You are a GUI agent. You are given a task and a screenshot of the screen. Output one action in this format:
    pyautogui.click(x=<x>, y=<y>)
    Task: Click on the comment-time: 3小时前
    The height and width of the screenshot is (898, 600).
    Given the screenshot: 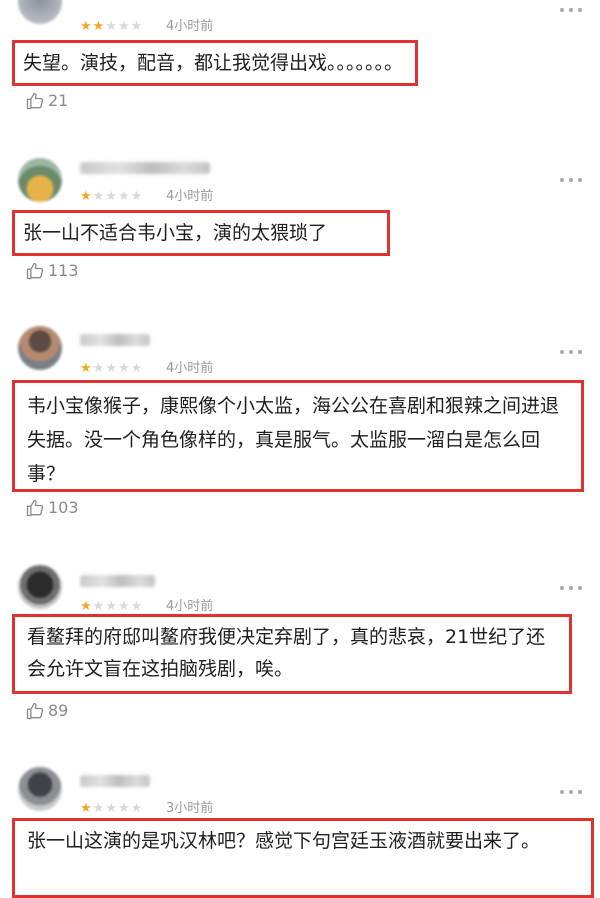 What is the action you would take?
    pyautogui.click(x=190, y=808)
    